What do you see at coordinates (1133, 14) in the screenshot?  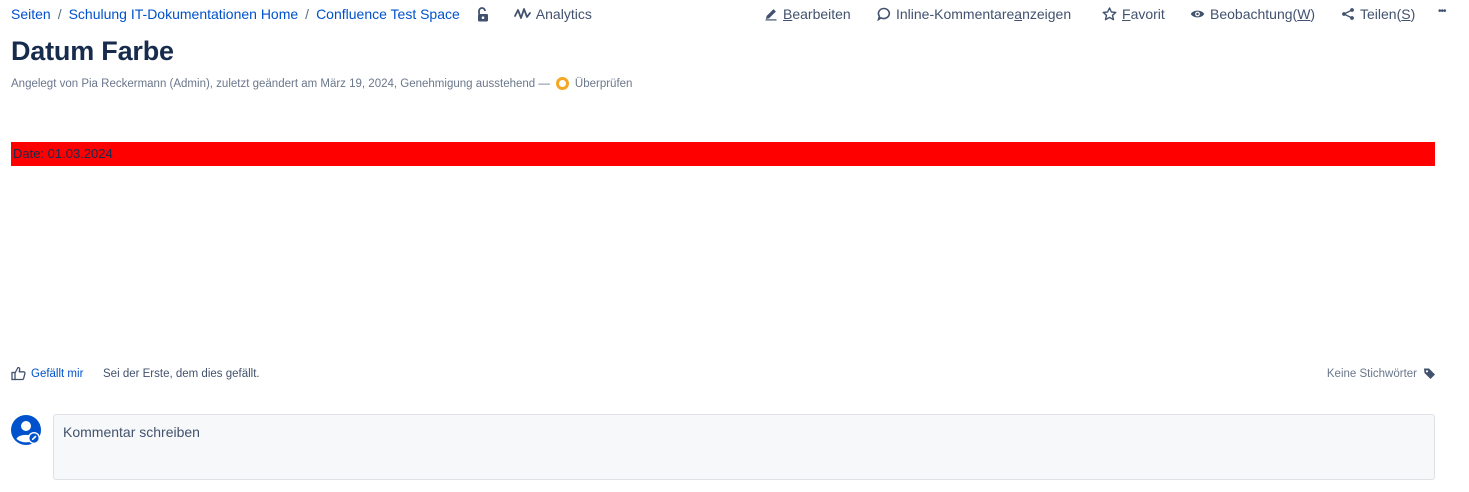 I see `favorite-button: Favorit` at bounding box center [1133, 14].